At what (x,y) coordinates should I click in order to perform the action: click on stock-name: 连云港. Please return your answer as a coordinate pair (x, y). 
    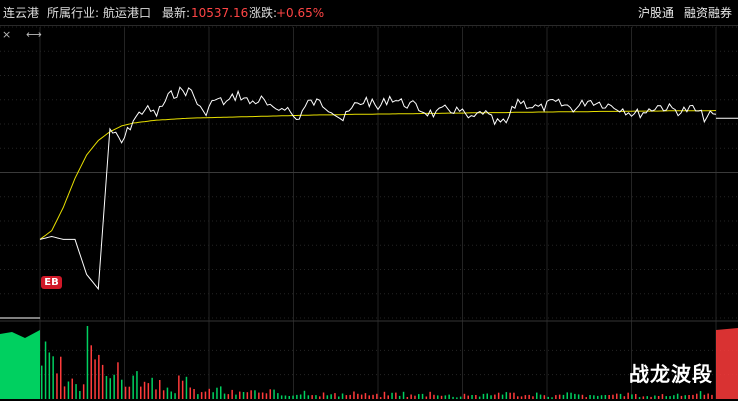
    Looking at the image, I should click on (21, 13).